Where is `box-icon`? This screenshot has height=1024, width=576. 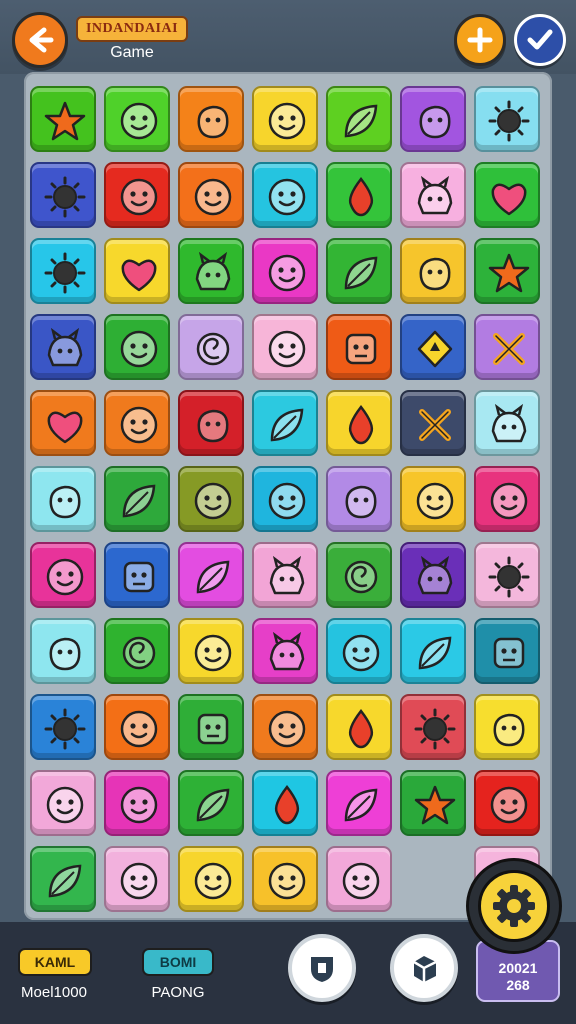
box-icon is located at coordinates (139, 577).